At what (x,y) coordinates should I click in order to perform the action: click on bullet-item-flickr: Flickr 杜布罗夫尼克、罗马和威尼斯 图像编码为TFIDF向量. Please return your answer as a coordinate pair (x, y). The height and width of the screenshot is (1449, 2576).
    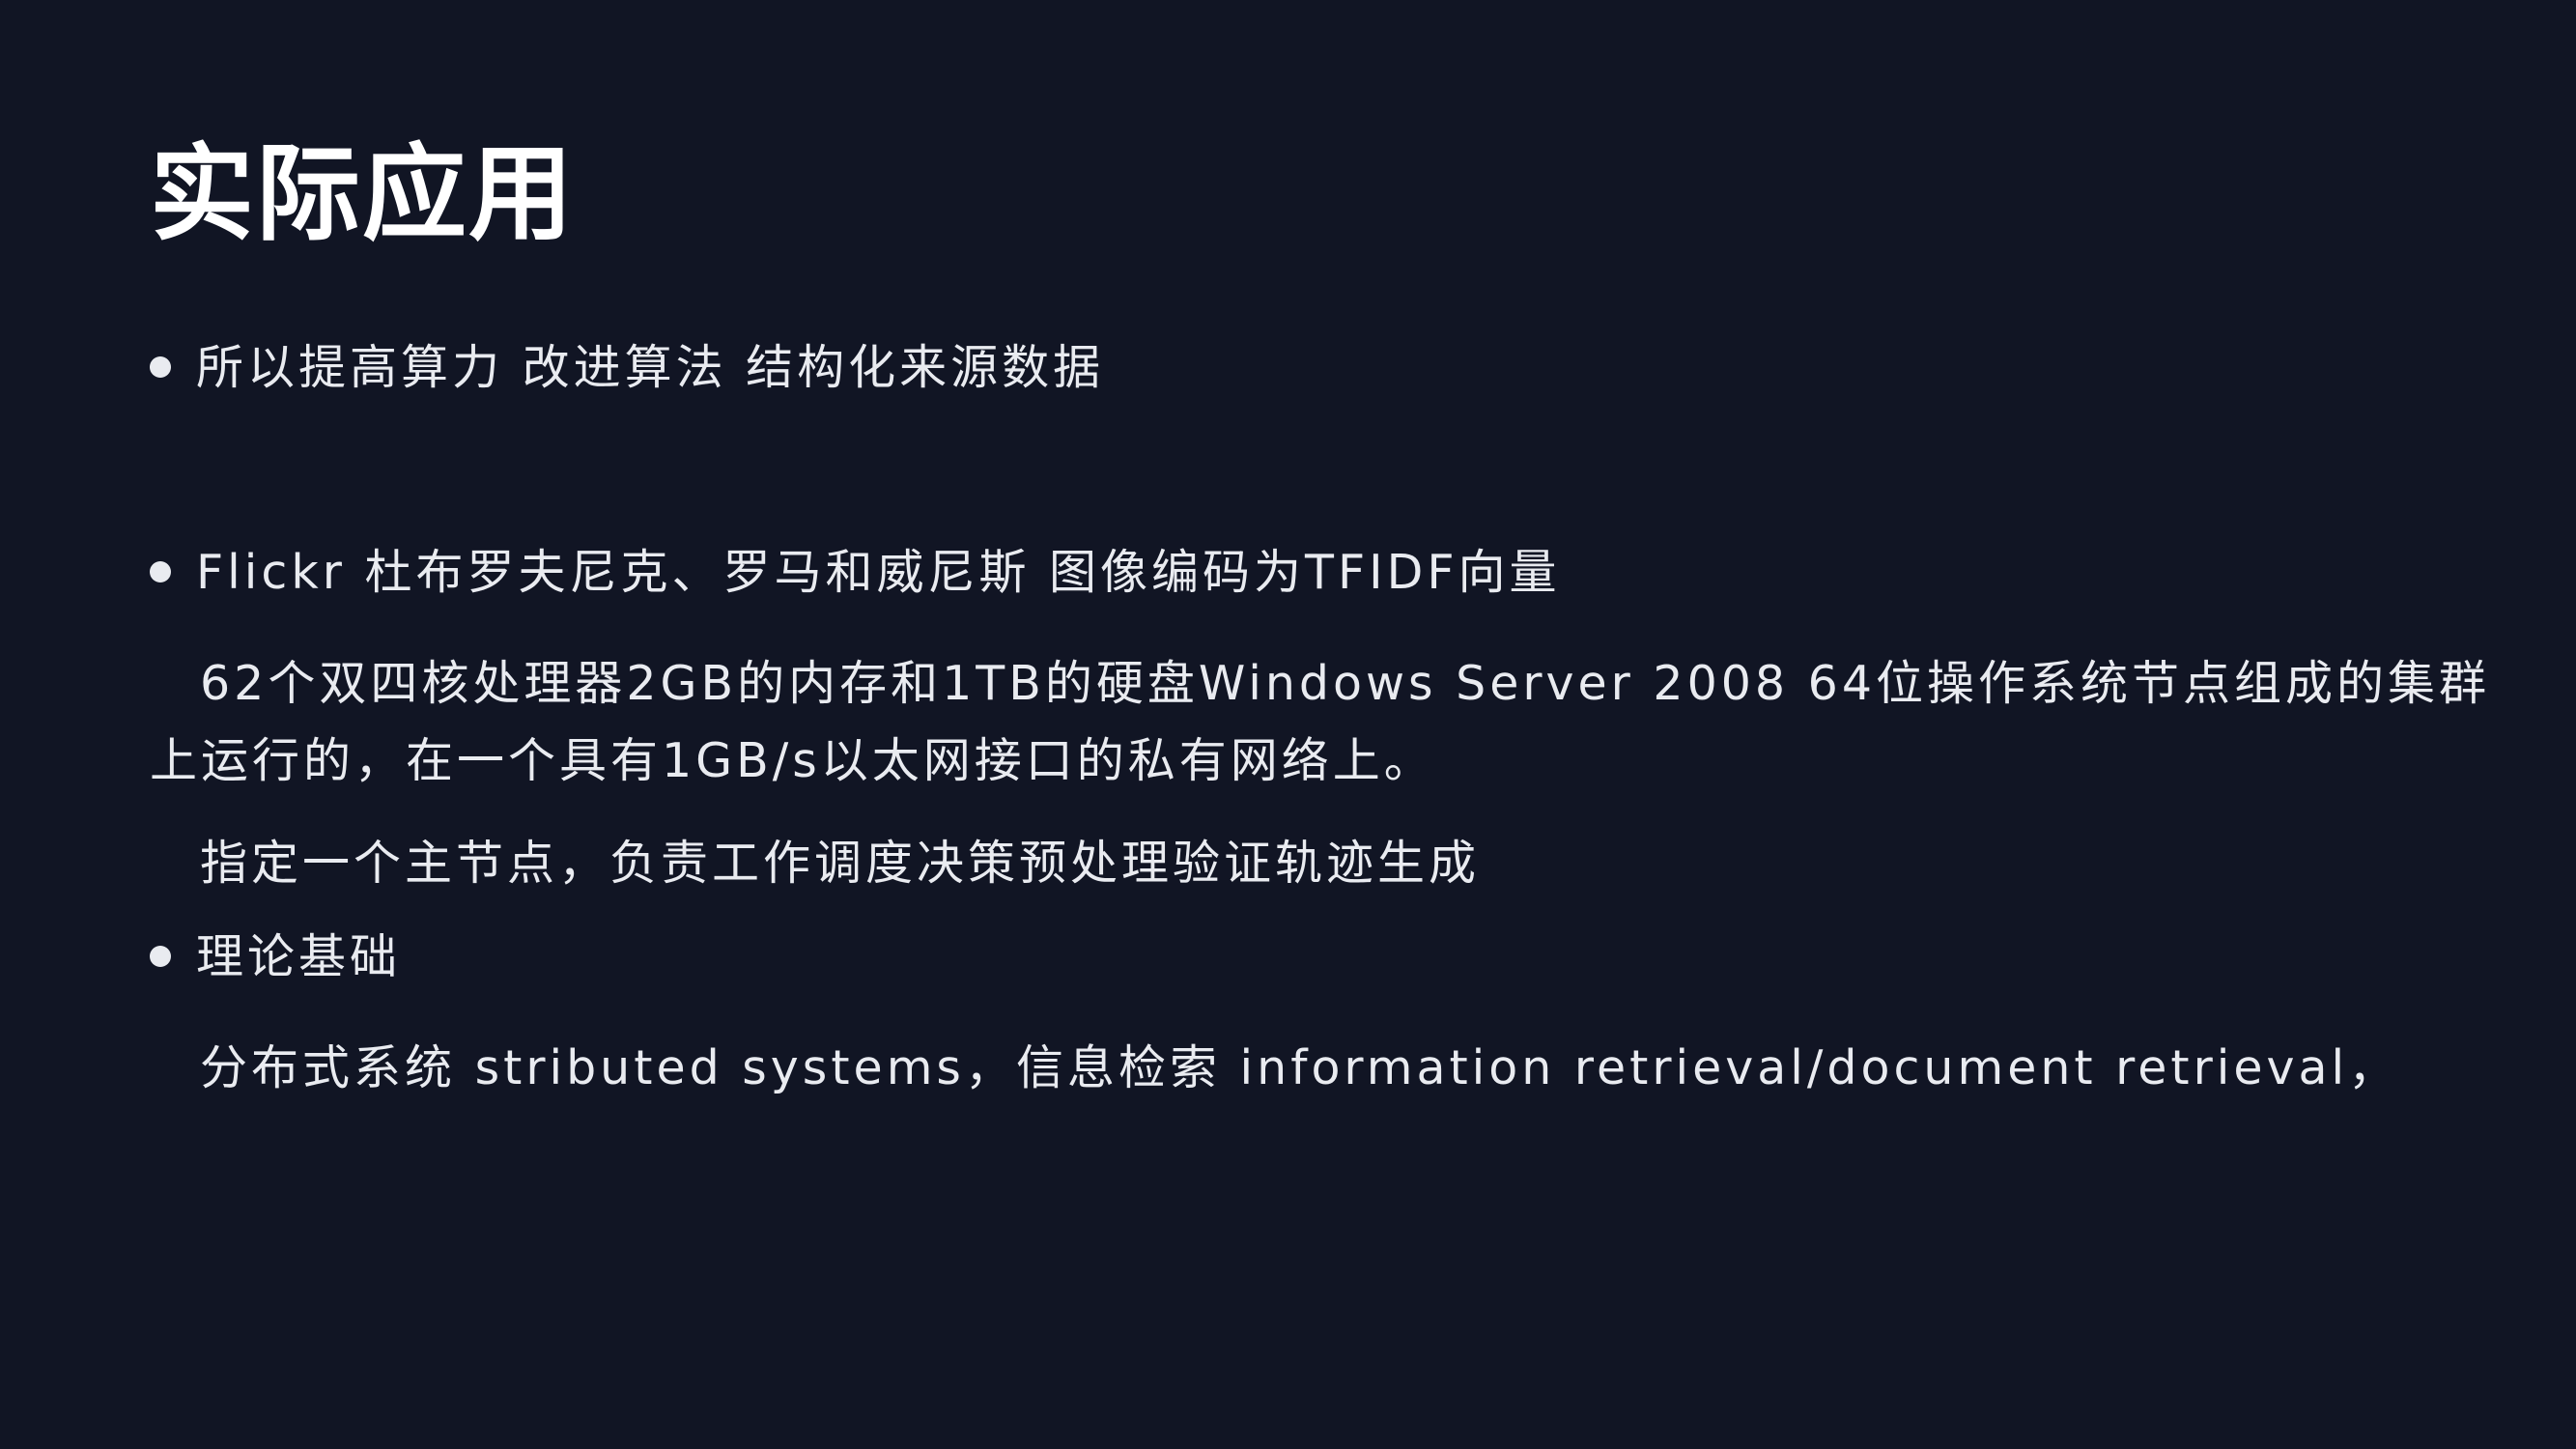
    Looking at the image, I should click on (855, 572).